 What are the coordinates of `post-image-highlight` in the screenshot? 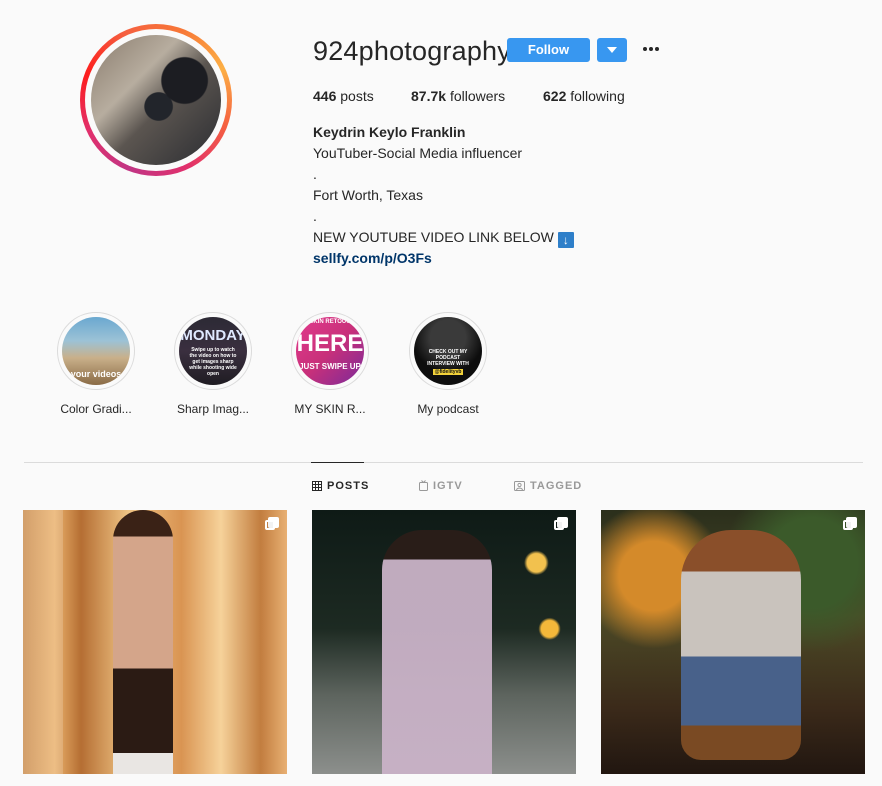 It's located at (43, 642).